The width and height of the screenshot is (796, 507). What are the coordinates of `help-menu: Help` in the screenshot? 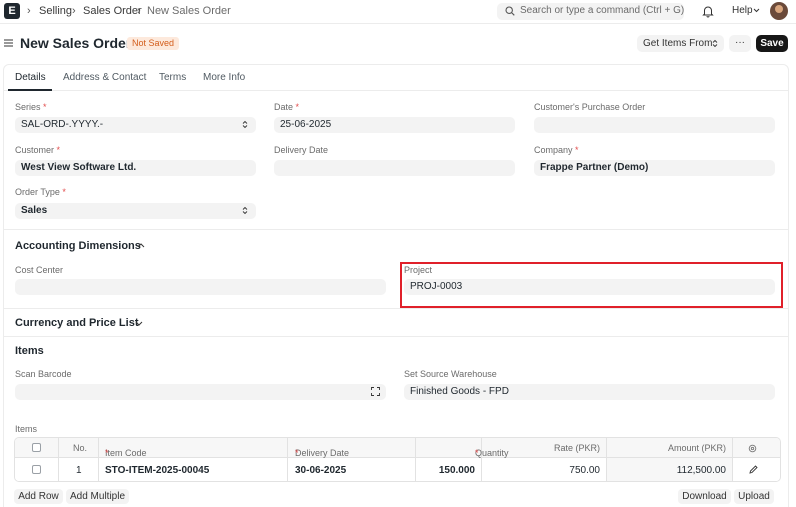 It's located at (742, 10).